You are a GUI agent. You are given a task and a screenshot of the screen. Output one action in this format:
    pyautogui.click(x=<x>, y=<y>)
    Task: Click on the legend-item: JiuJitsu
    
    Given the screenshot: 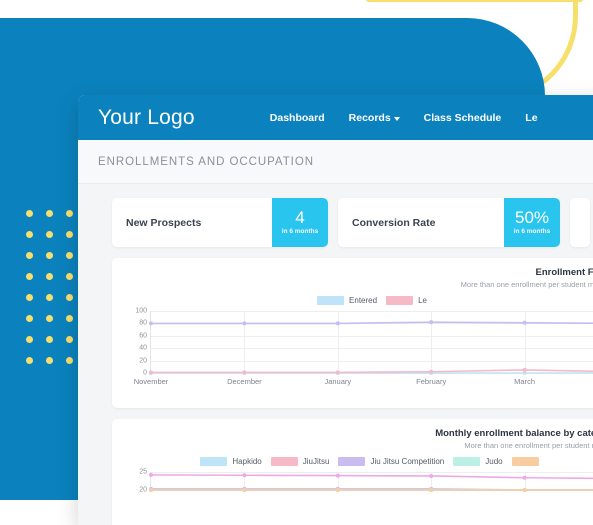 What is the action you would take?
    pyautogui.click(x=300, y=461)
    